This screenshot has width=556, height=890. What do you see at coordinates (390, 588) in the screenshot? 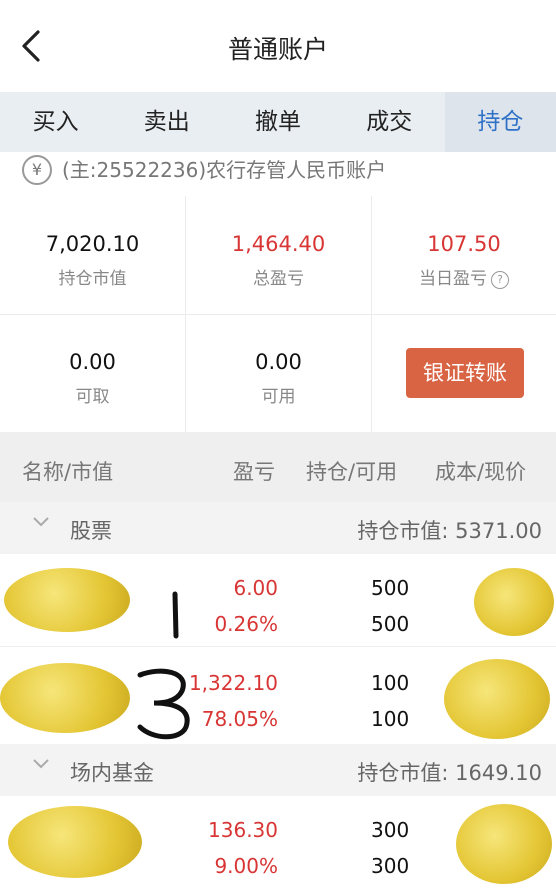
I see `row-position: 500` at bounding box center [390, 588].